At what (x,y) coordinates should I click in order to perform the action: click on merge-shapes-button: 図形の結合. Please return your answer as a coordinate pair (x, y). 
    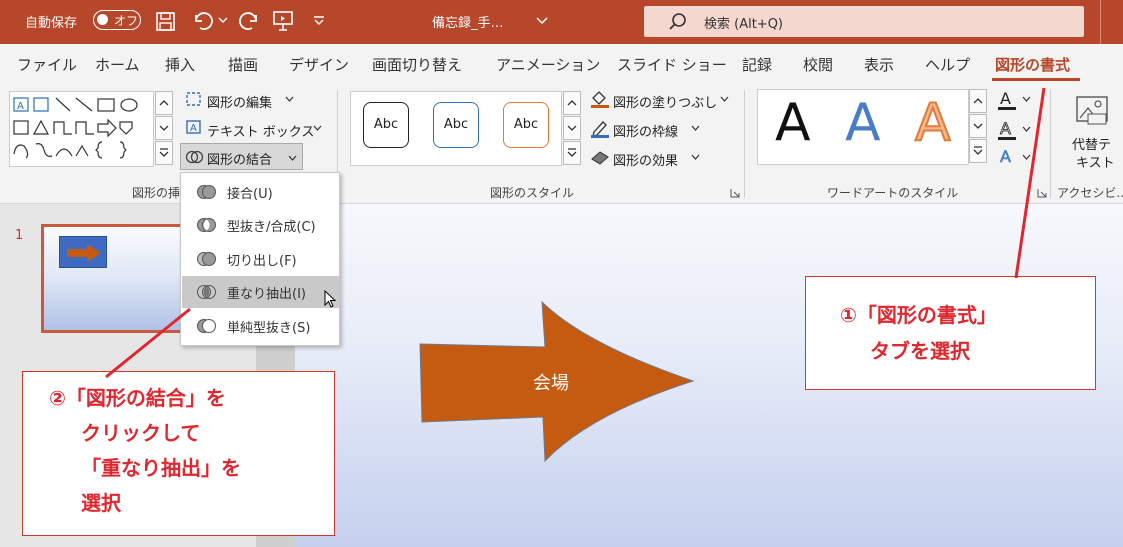
    Looking at the image, I should click on (241, 156).